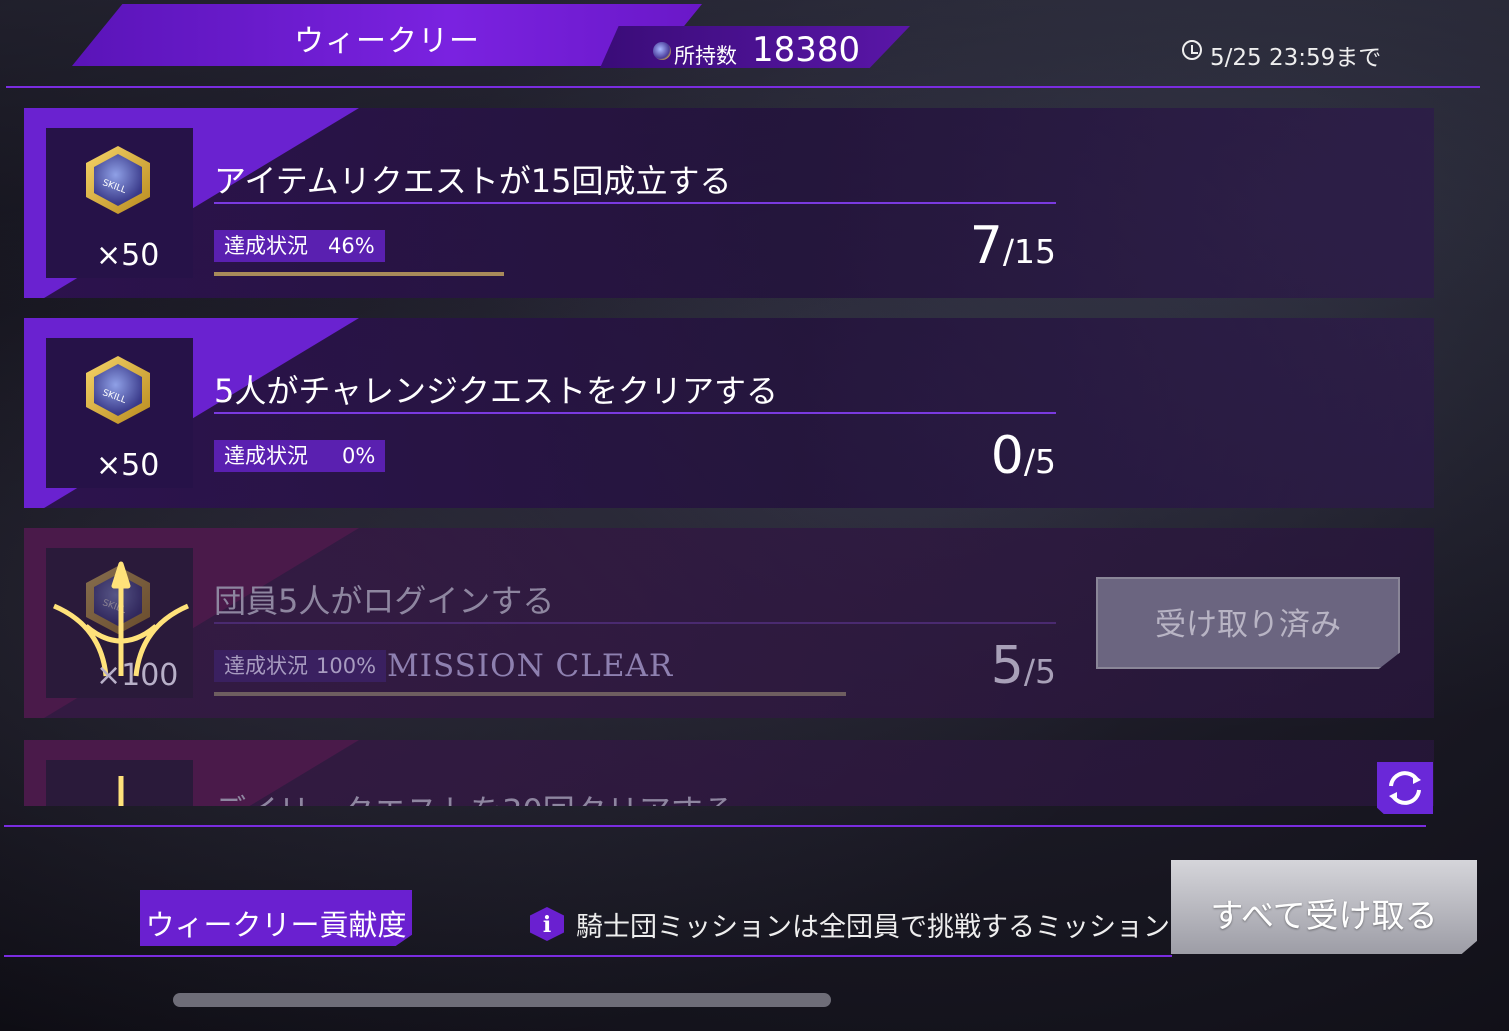 The width and height of the screenshot is (1509, 1031). I want to click on status-badge: 達成状況 0%, so click(300, 456).